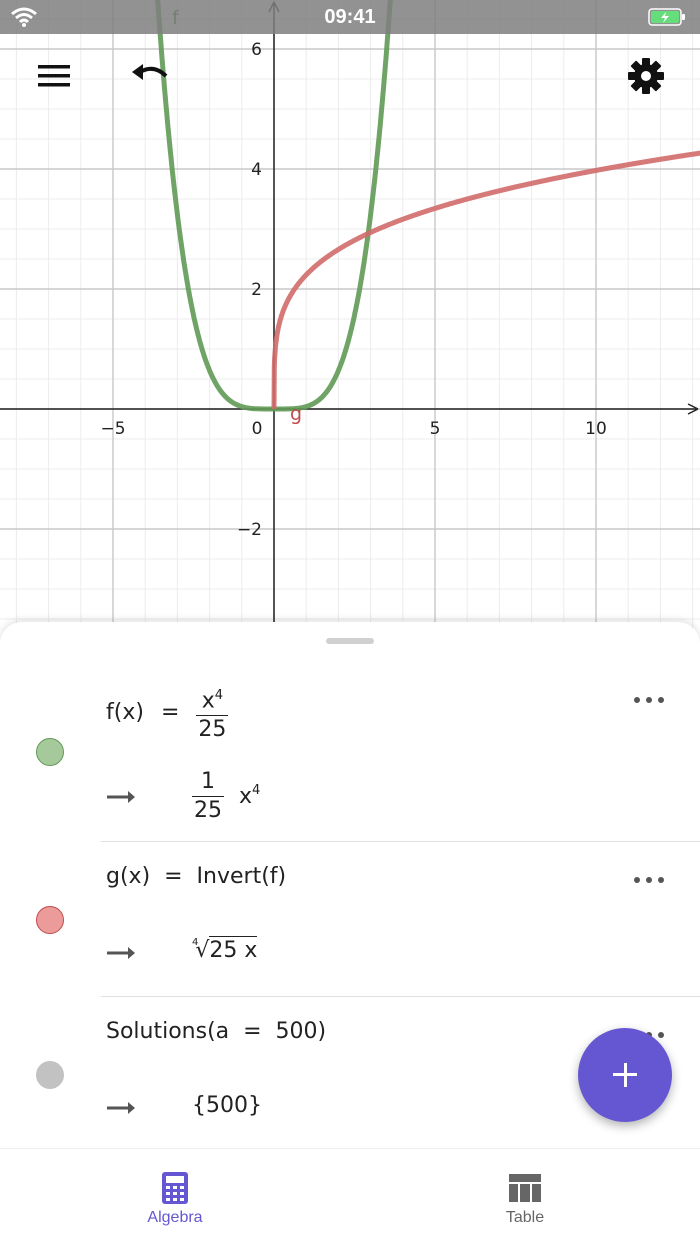 This screenshot has height=1245, width=700. Describe the element at coordinates (195, 942) in the screenshot. I see `root-index: 4` at that location.